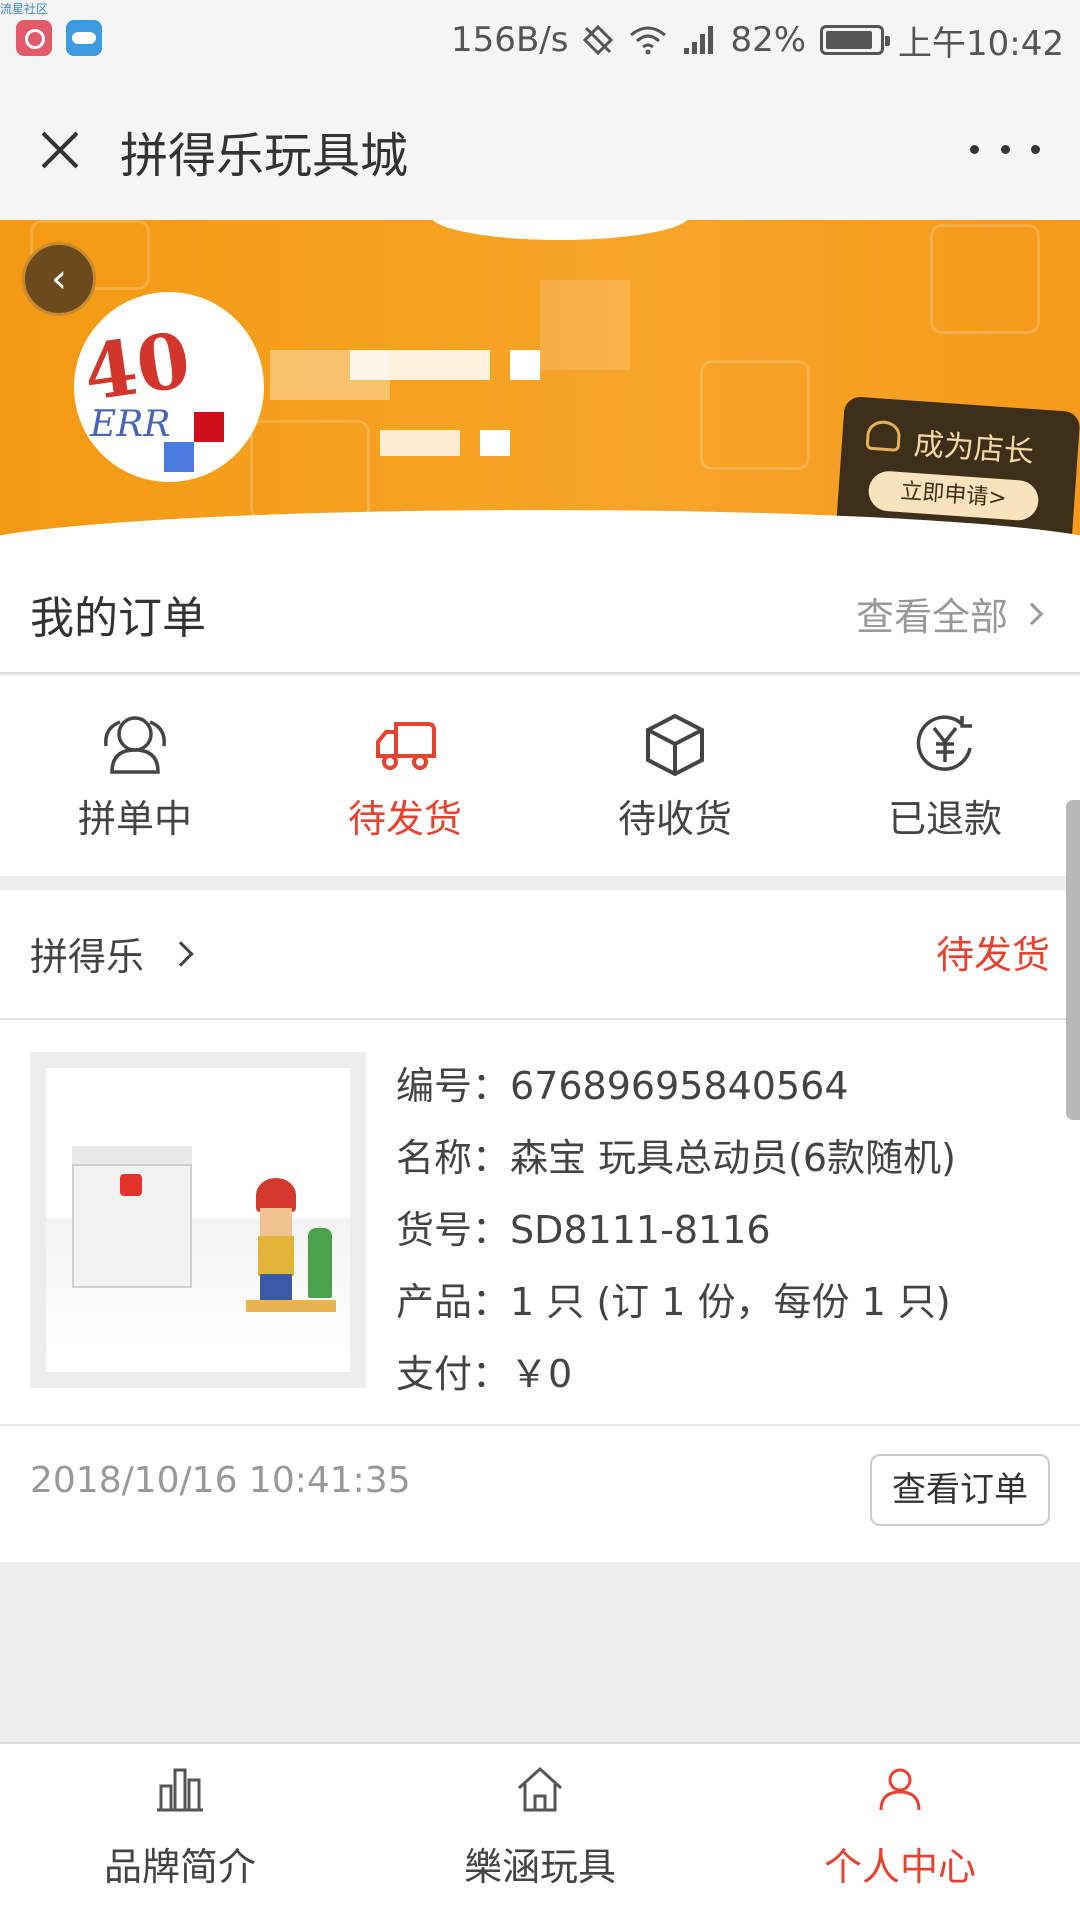 The image size is (1080, 1920). I want to click on order-number-row: 编号：67689695840564, so click(622, 1086).